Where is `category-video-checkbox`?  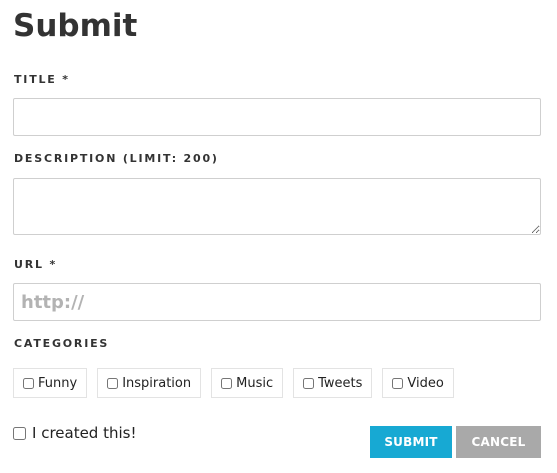
category-video-checkbox is located at coordinates (398, 383).